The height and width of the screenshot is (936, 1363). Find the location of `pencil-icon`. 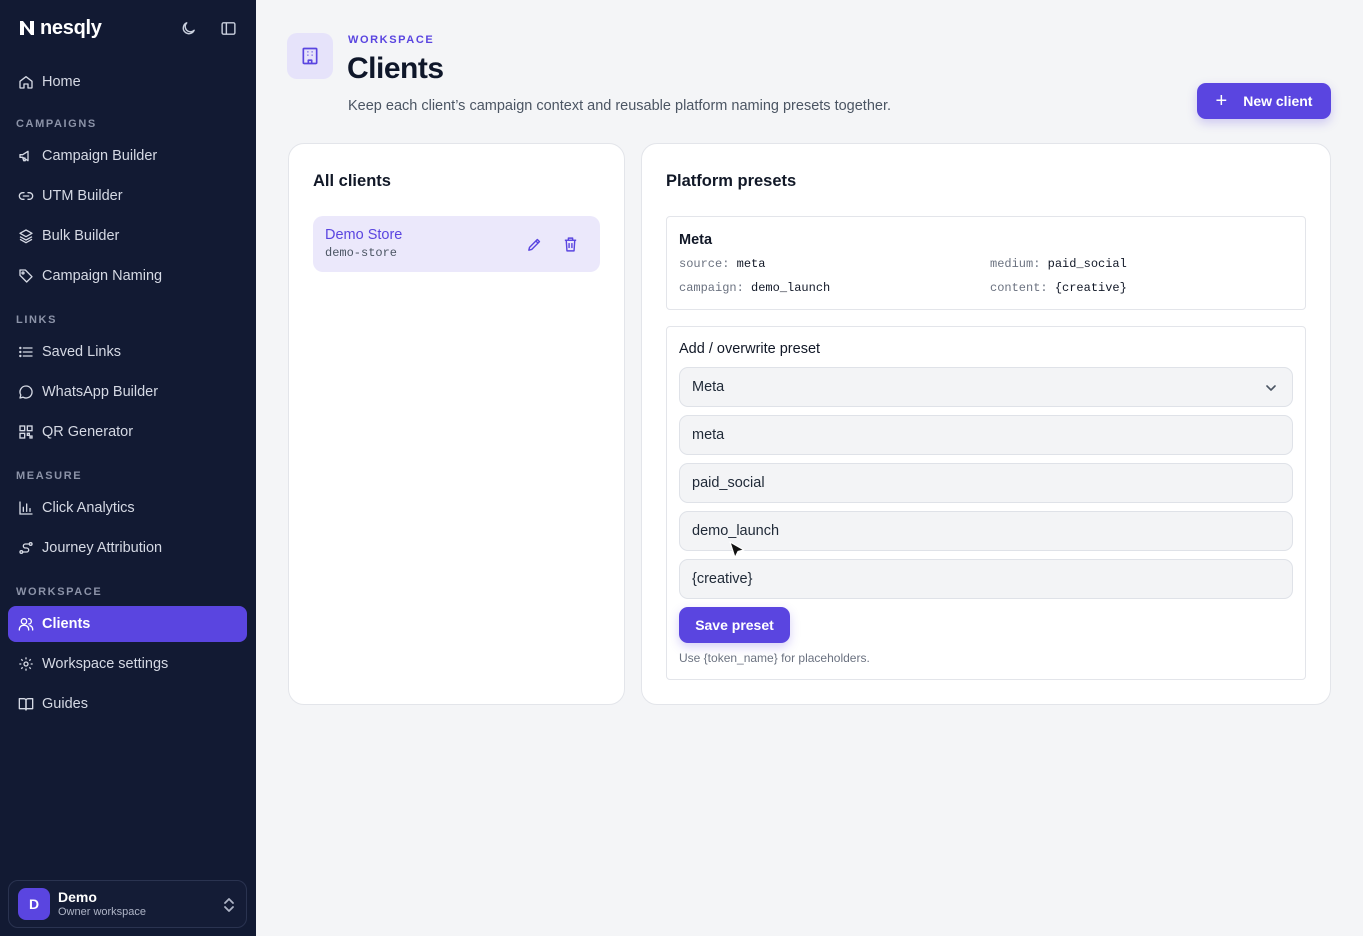

pencil-icon is located at coordinates (533, 244).